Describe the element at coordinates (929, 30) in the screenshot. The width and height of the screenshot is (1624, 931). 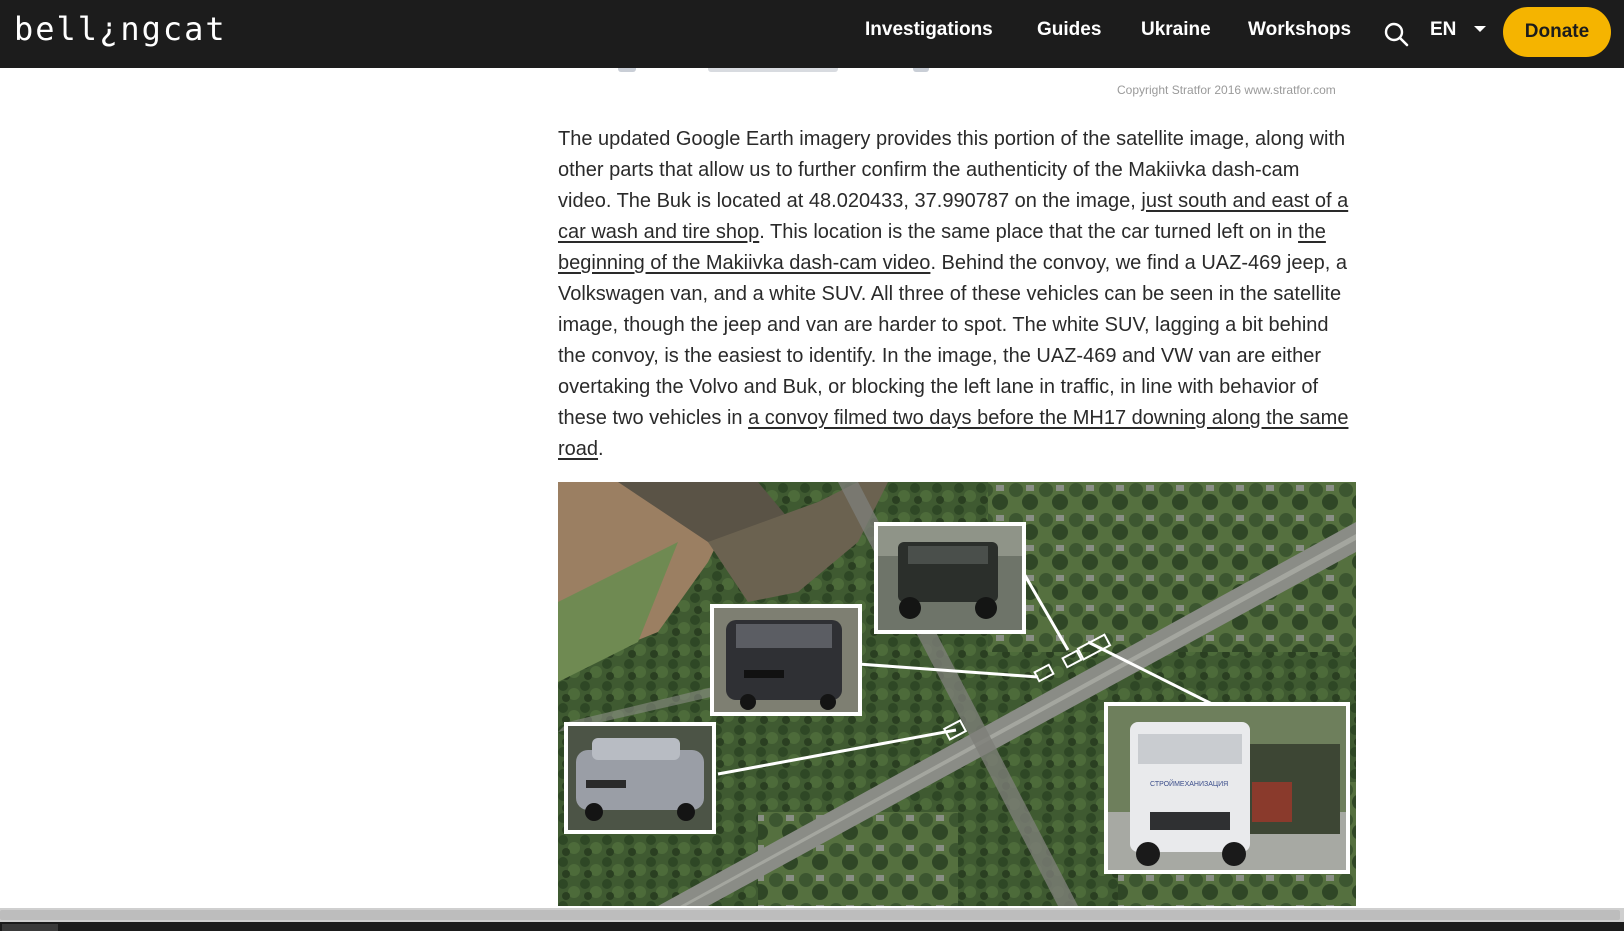
I see `nav-investigations: Investigations` at that location.